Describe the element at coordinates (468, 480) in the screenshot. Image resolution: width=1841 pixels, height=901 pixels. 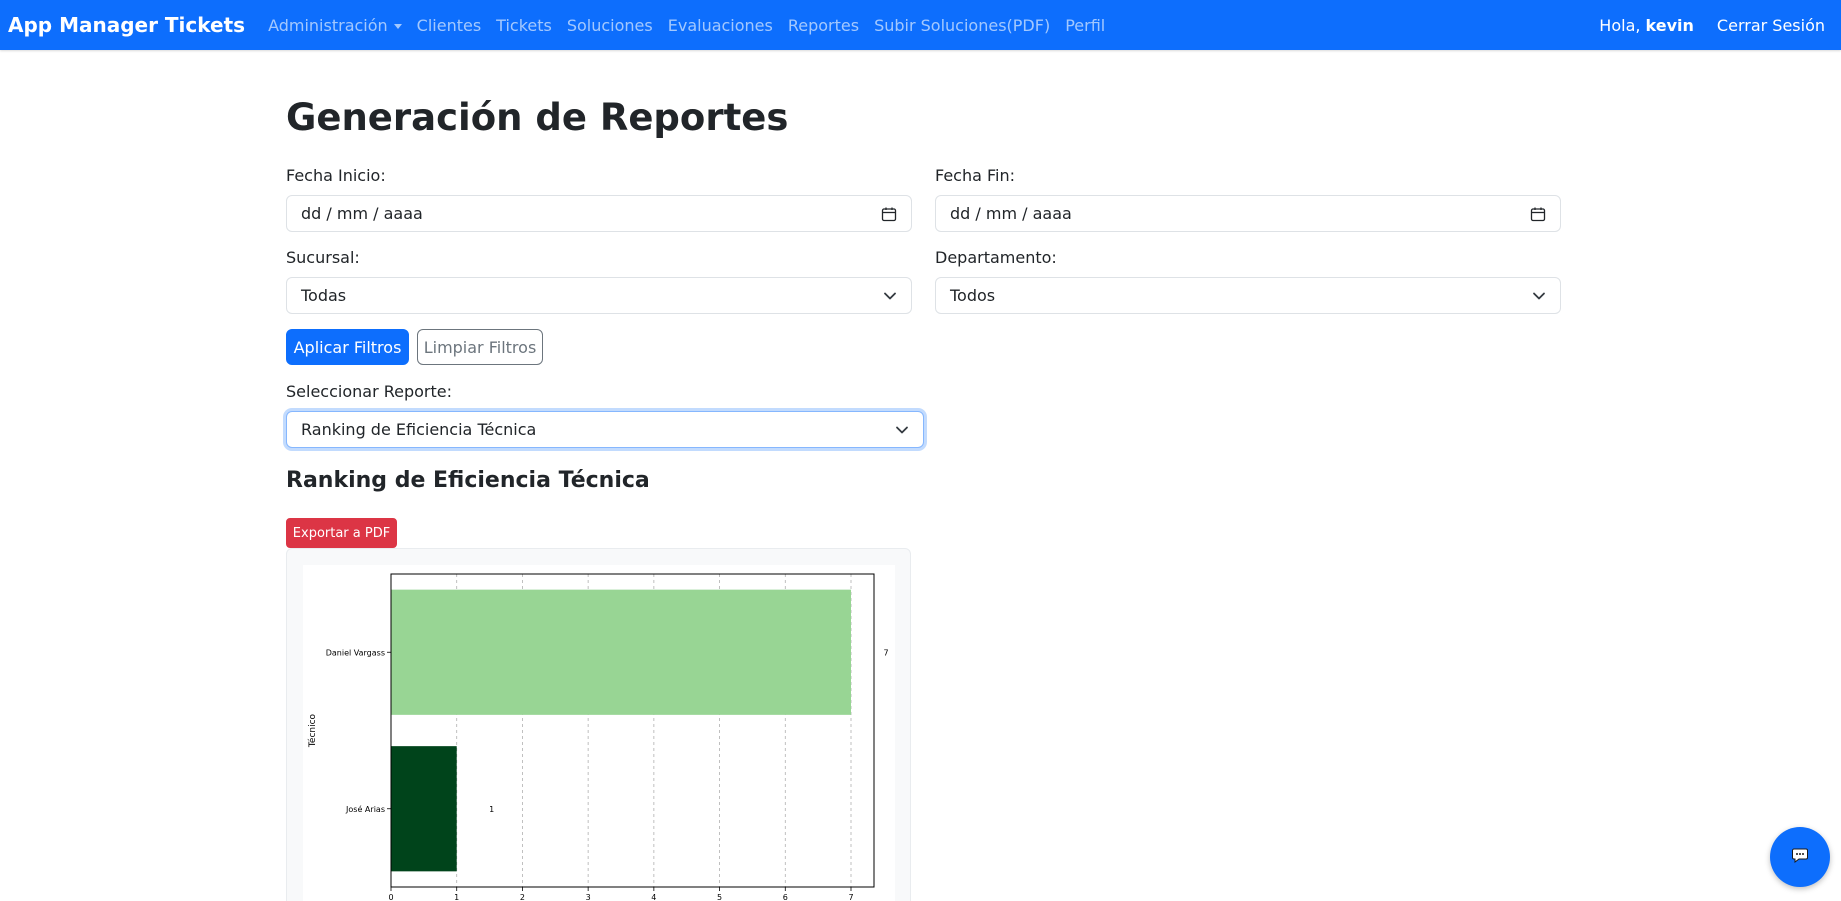
I see `report-title: Ranking de Eficiencia Técnica` at that location.